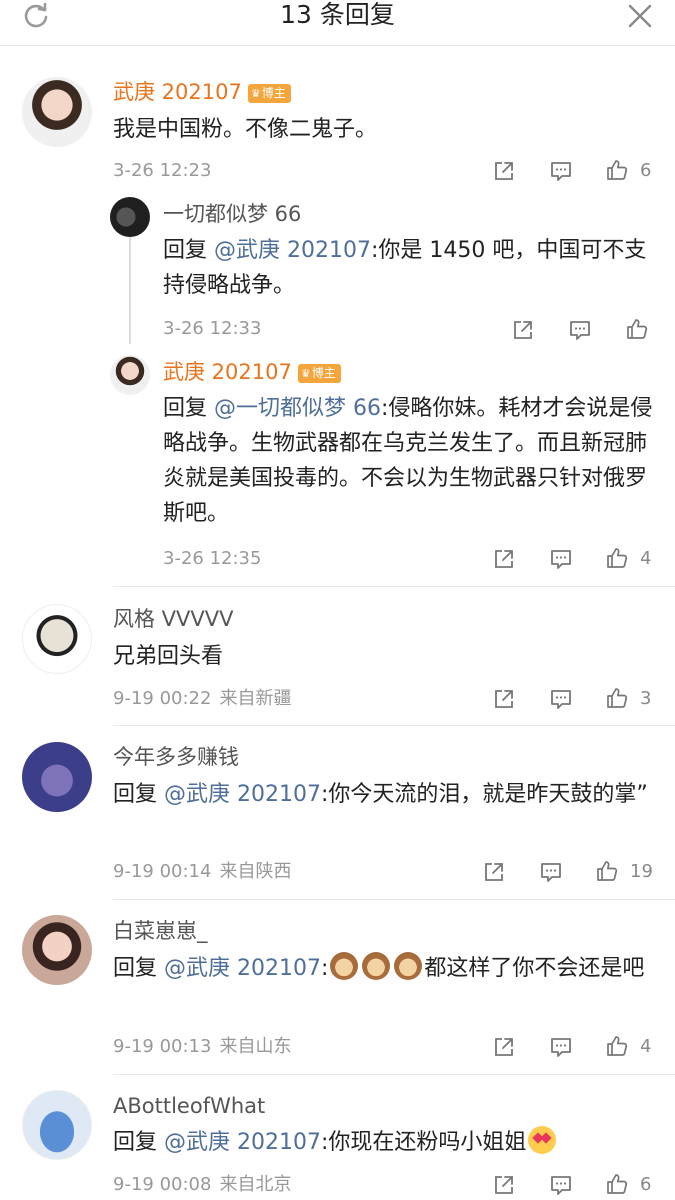 The width and height of the screenshot is (675, 1200). I want to click on reply-time: 3-26 12:33, so click(212, 328).